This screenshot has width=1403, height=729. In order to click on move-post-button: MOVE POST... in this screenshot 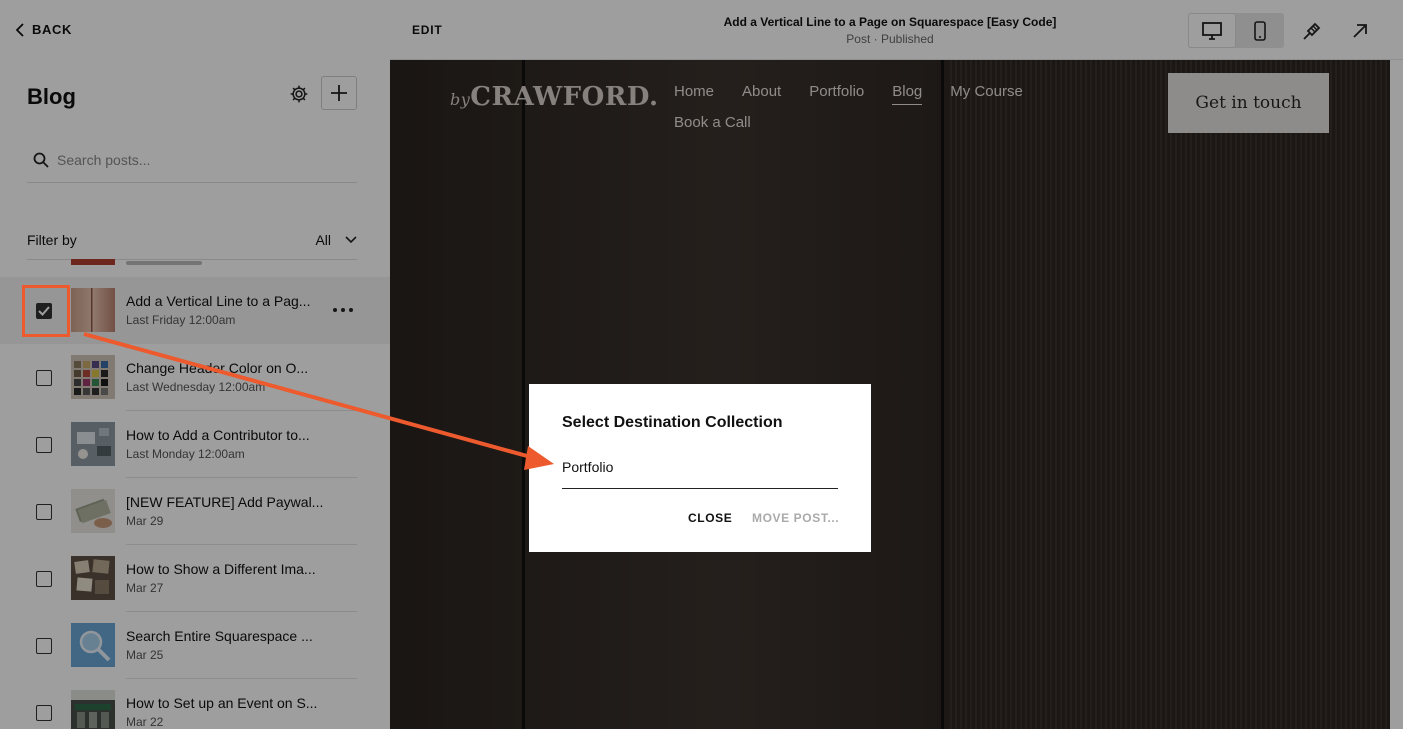, I will do `click(796, 518)`.